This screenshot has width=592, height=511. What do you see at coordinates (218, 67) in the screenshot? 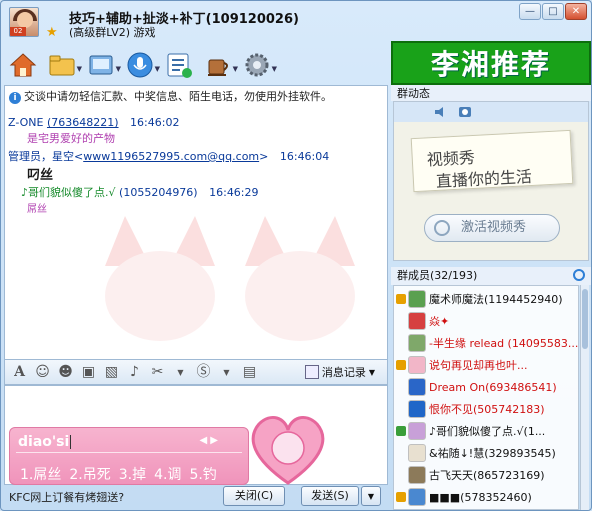
I see `coffee-icon` at bounding box center [218, 67].